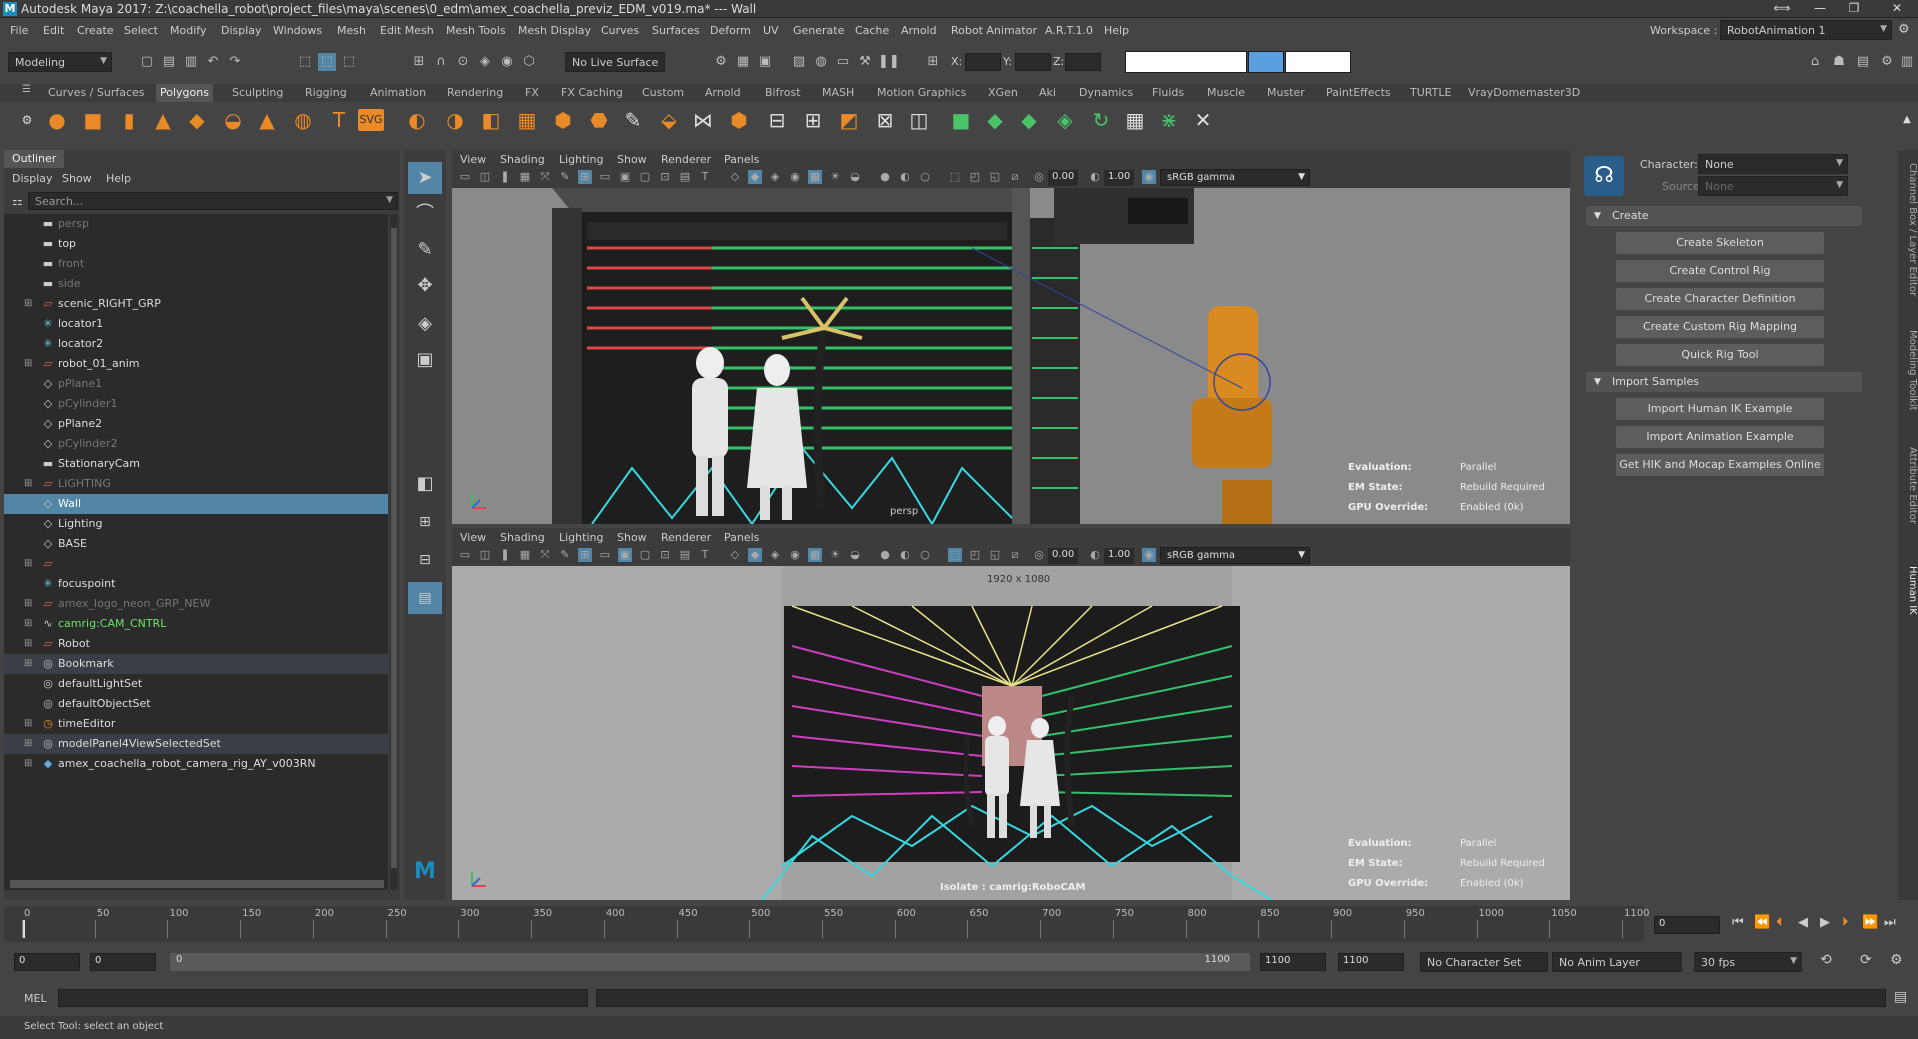 The width and height of the screenshot is (1918, 1039). Describe the element at coordinates (1168, 92) in the screenshot. I see `shelf-tab-fluids: Fluids` at that location.